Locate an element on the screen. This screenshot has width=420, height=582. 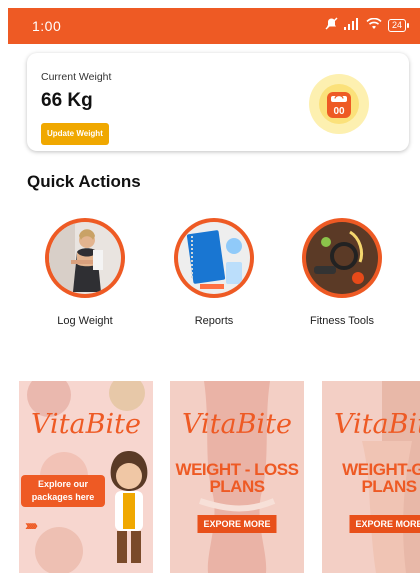
fitness-tools-action: Fitness Tools is located at coordinates (342, 272).